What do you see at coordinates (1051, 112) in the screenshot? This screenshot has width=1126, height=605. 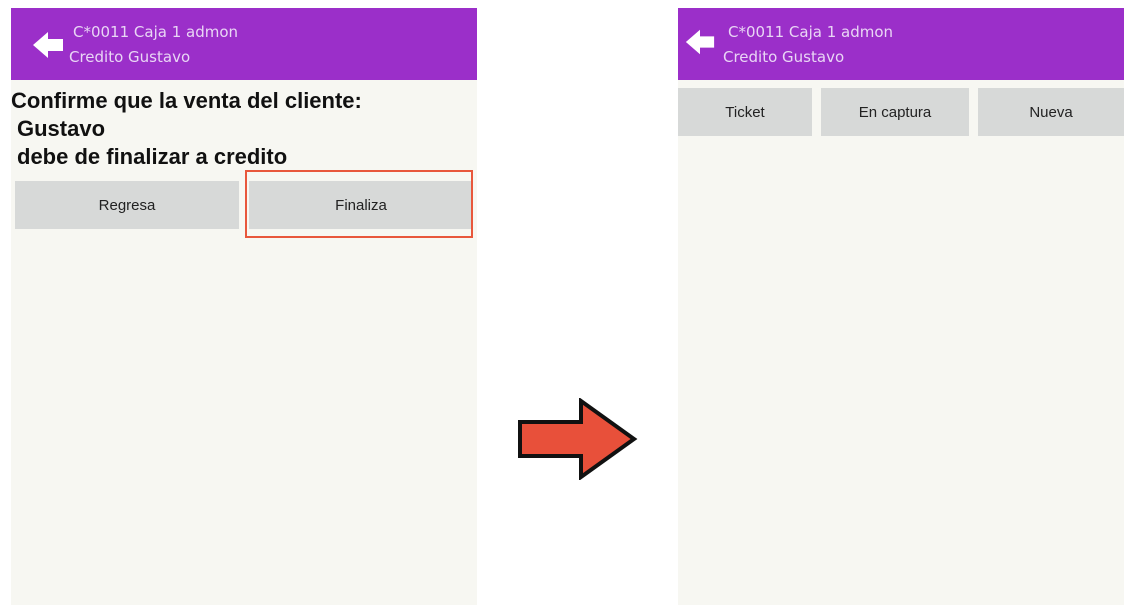 I see `nueva-button: Nueva` at bounding box center [1051, 112].